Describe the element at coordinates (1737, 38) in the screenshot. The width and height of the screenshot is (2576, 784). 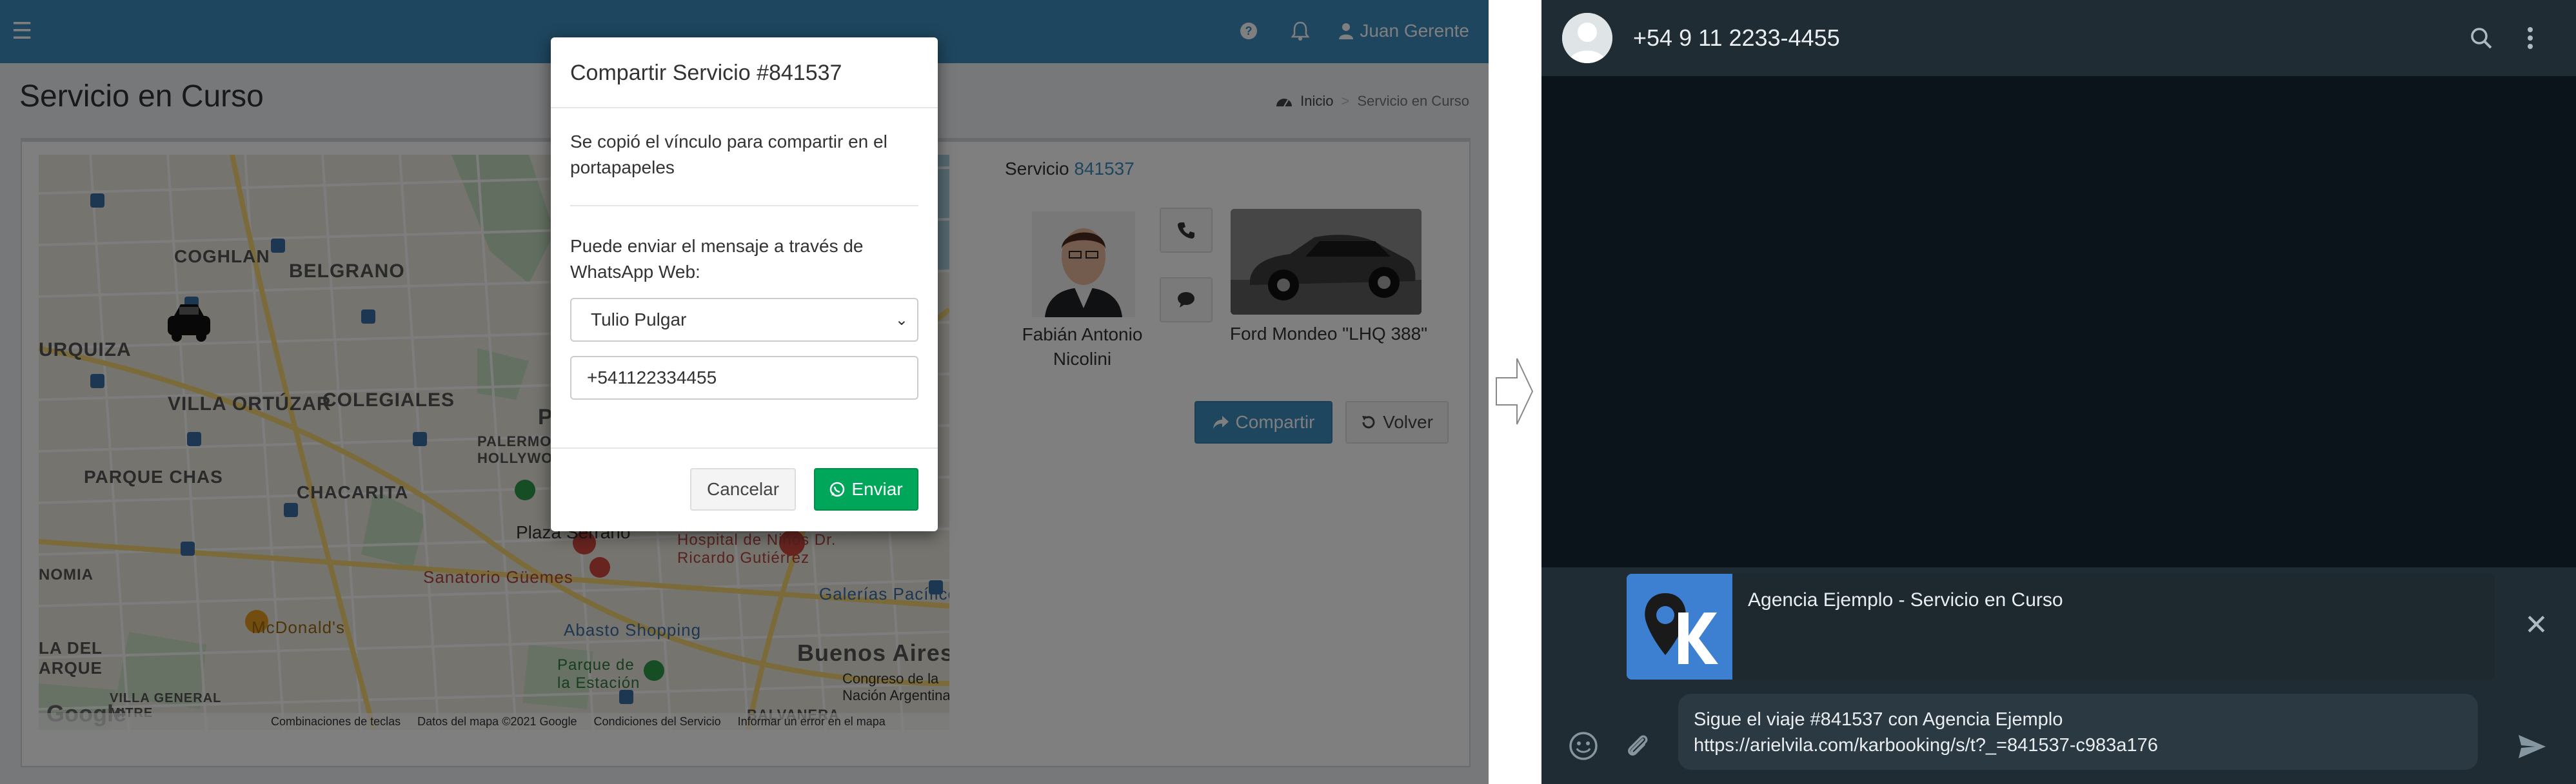
I see `contact-phone: +54 9 11 2233-4455` at that location.